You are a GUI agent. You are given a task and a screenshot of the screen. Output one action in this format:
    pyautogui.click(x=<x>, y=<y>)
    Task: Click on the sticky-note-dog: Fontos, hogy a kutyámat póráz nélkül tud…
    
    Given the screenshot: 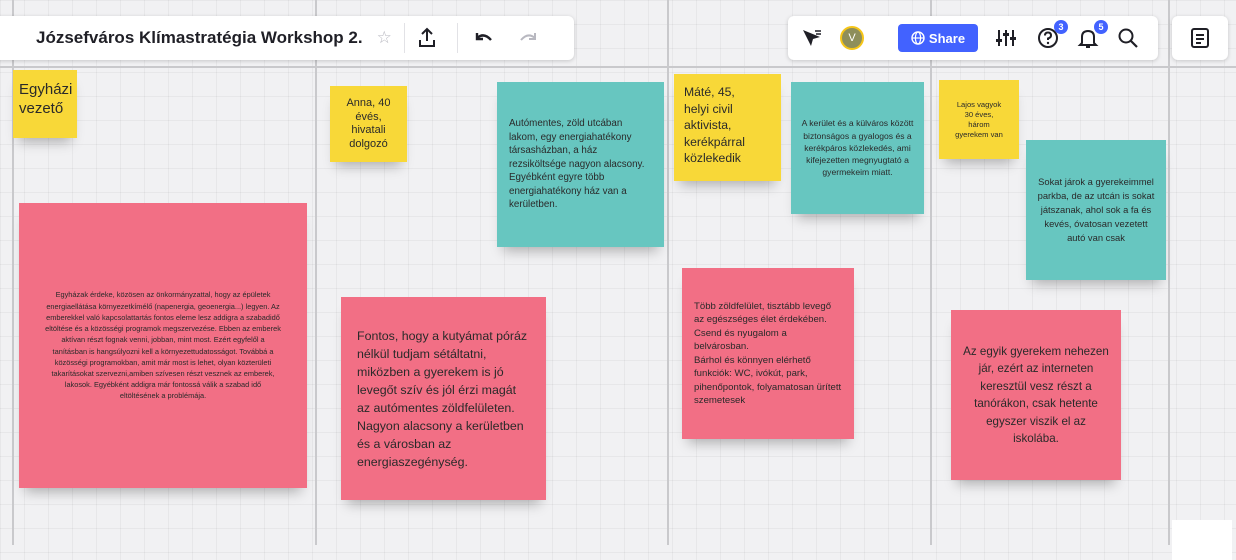 What is the action you would take?
    pyautogui.click(x=443, y=398)
    